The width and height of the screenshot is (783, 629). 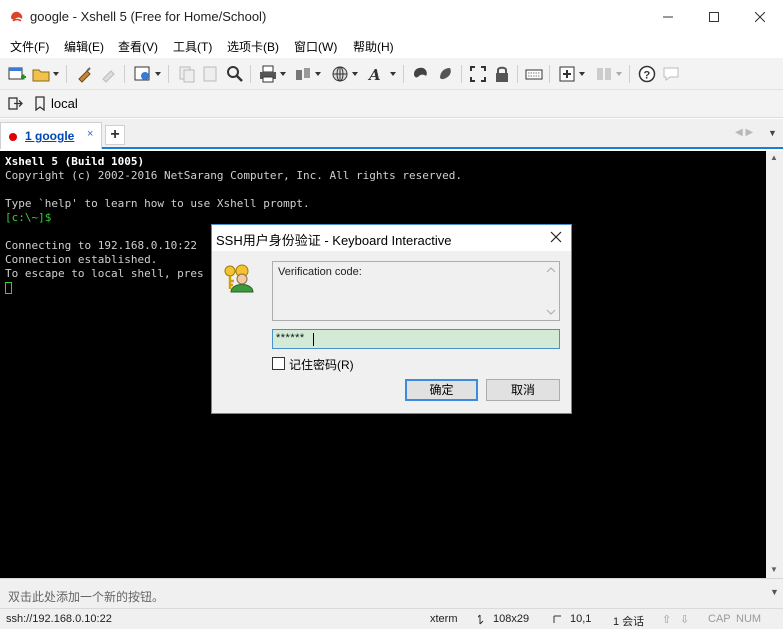 What do you see at coordinates (444, 619) in the screenshot?
I see `status-terminal-type: xterm` at bounding box center [444, 619].